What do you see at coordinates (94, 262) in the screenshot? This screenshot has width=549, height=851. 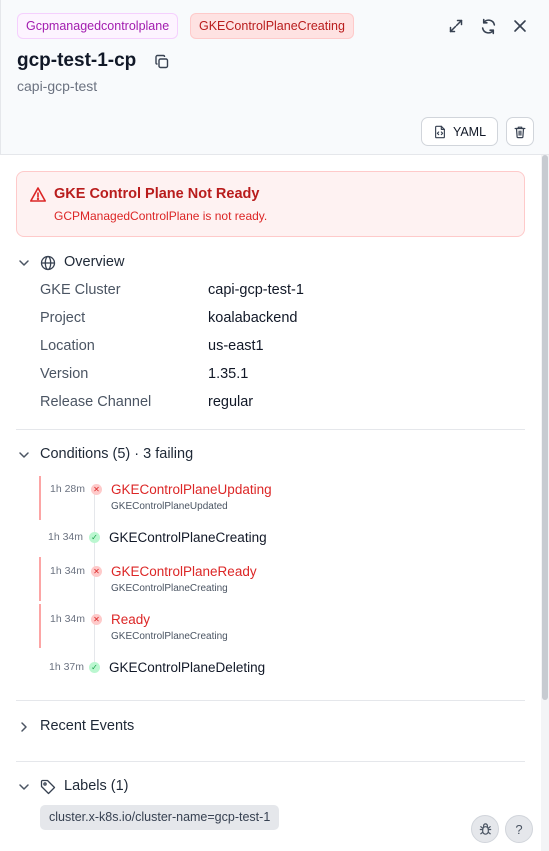 I see `overview-section-header: Overview` at bounding box center [94, 262].